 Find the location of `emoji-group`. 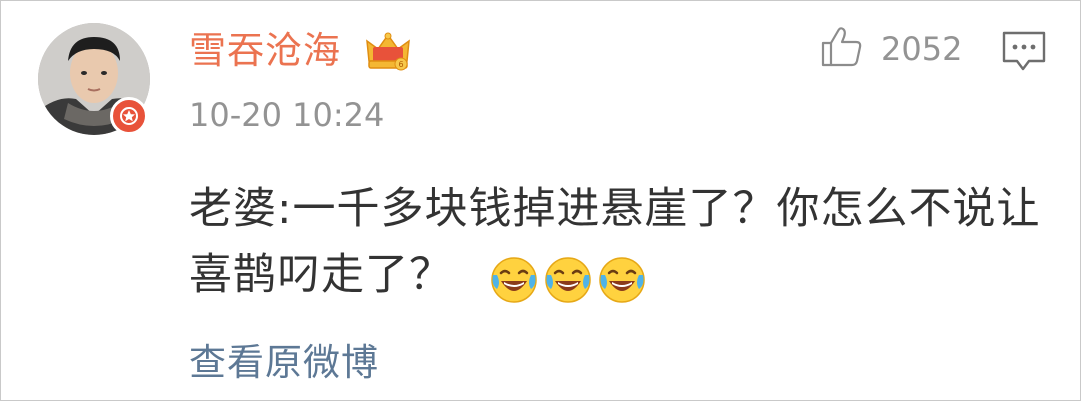

emoji-group is located at coordinates (570, 278).